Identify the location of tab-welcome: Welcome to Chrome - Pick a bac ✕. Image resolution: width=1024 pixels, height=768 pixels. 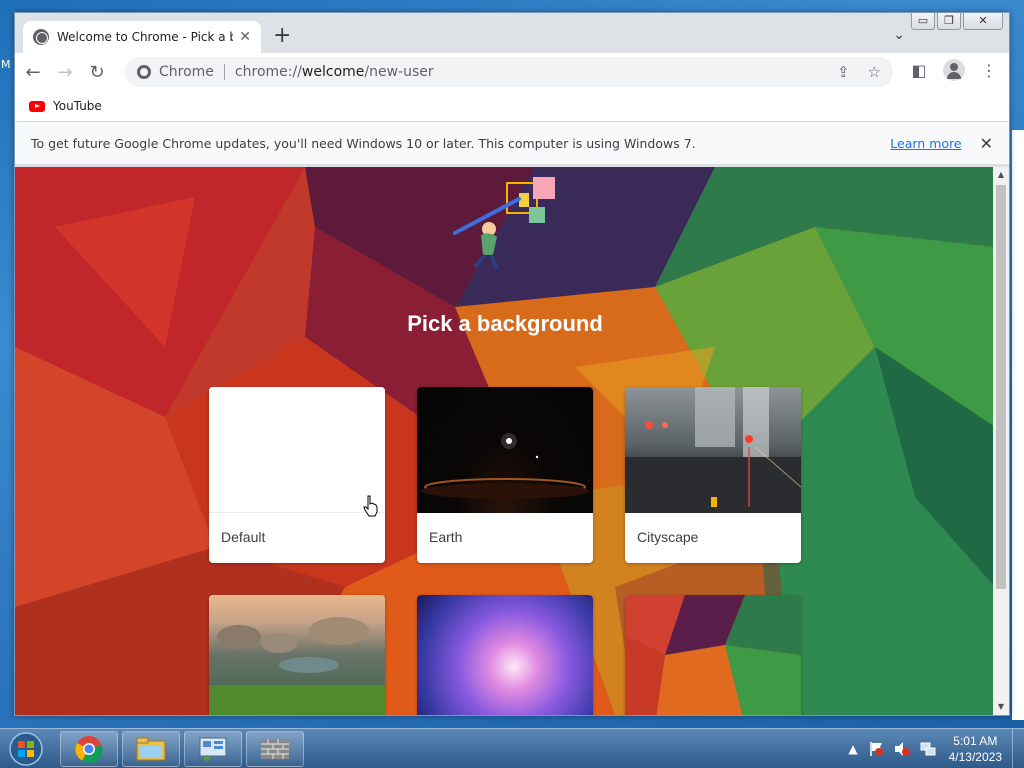
(142, 37).